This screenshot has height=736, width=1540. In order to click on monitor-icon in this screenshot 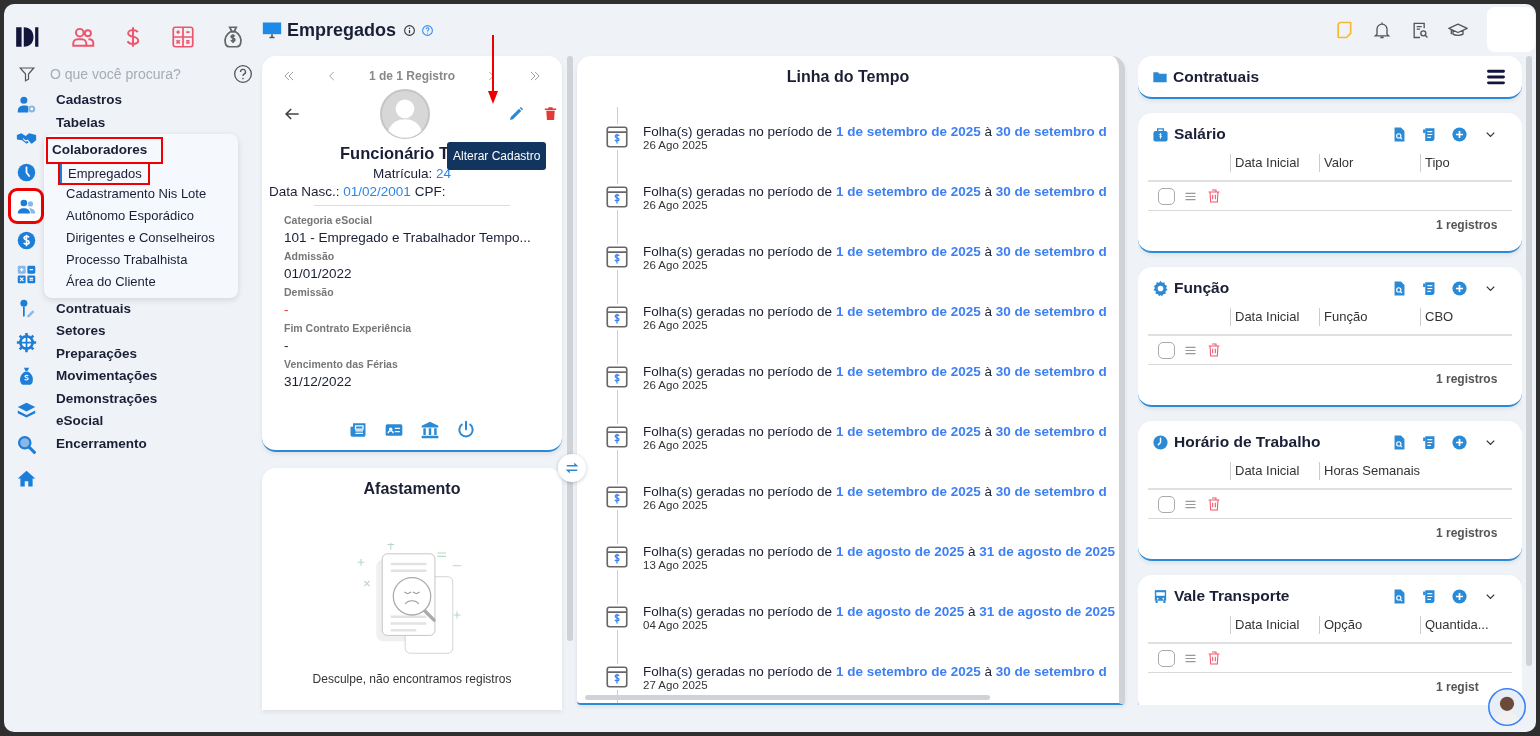, I will do `click(272, 30)`.